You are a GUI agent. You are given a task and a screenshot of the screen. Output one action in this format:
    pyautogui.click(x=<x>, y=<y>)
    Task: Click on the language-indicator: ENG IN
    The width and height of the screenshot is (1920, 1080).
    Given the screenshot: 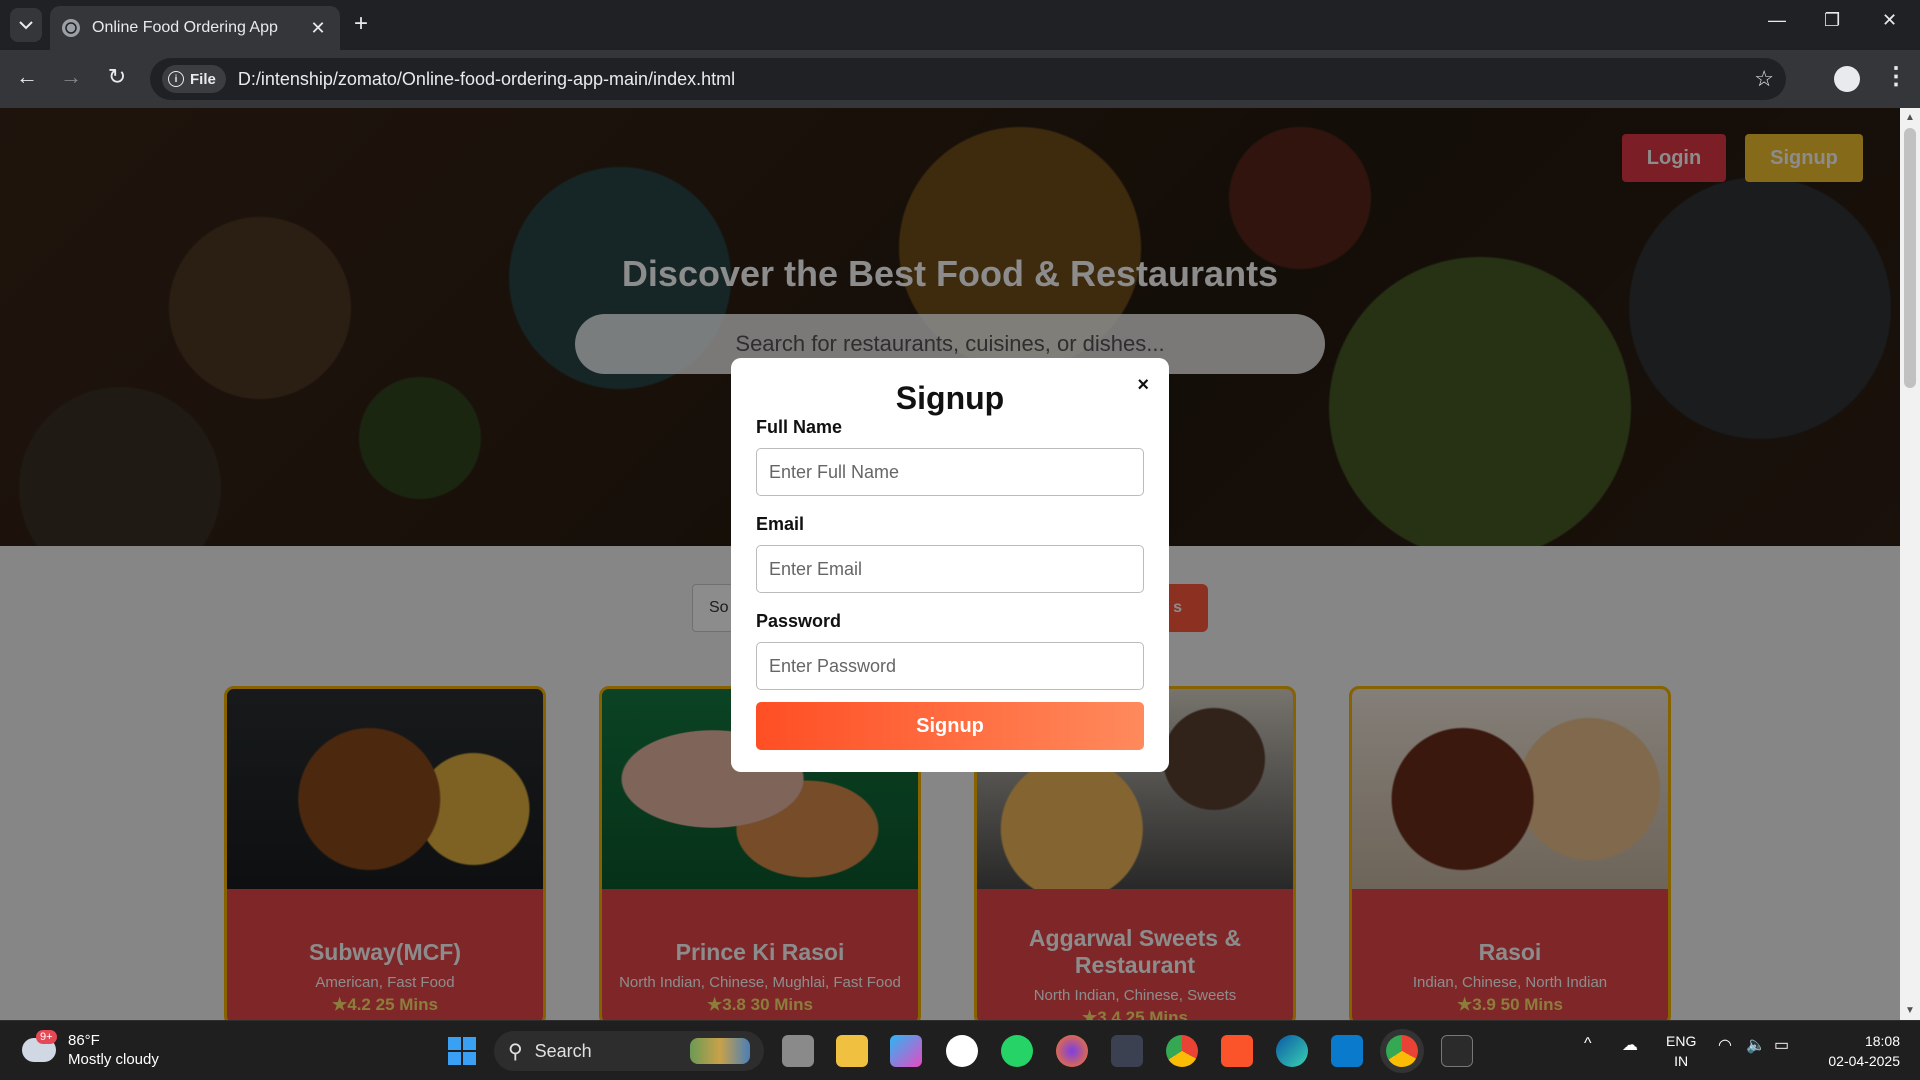 What is the action you would take?
    pyautogui.click(x=1681, y=1051)
    